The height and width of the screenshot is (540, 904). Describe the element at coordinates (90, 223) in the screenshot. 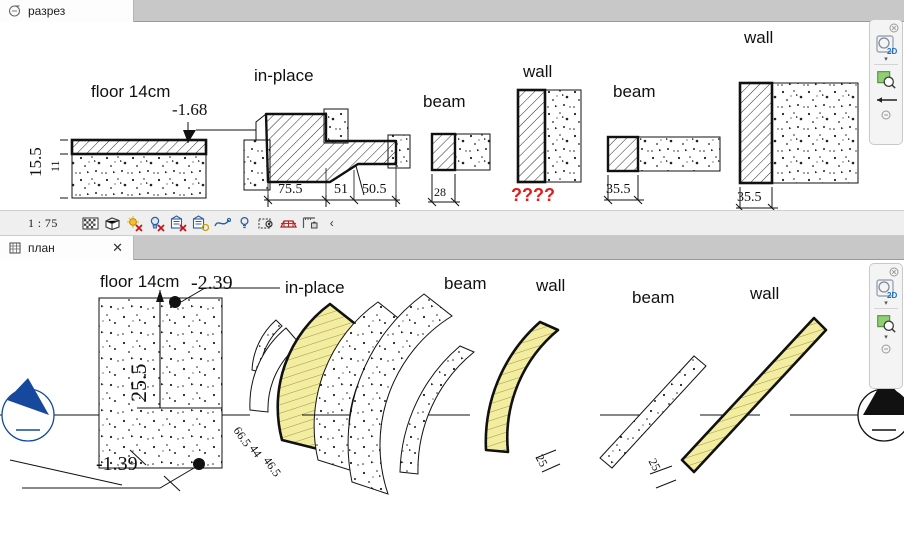

I see `transparency-icon` at that location.